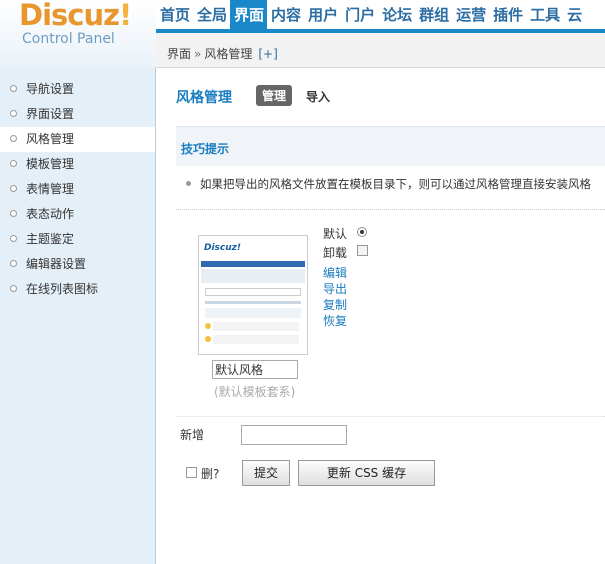 The width and height of the screenshot is (605, 564). I want to click on thumb-subnav, so click(253, 276).